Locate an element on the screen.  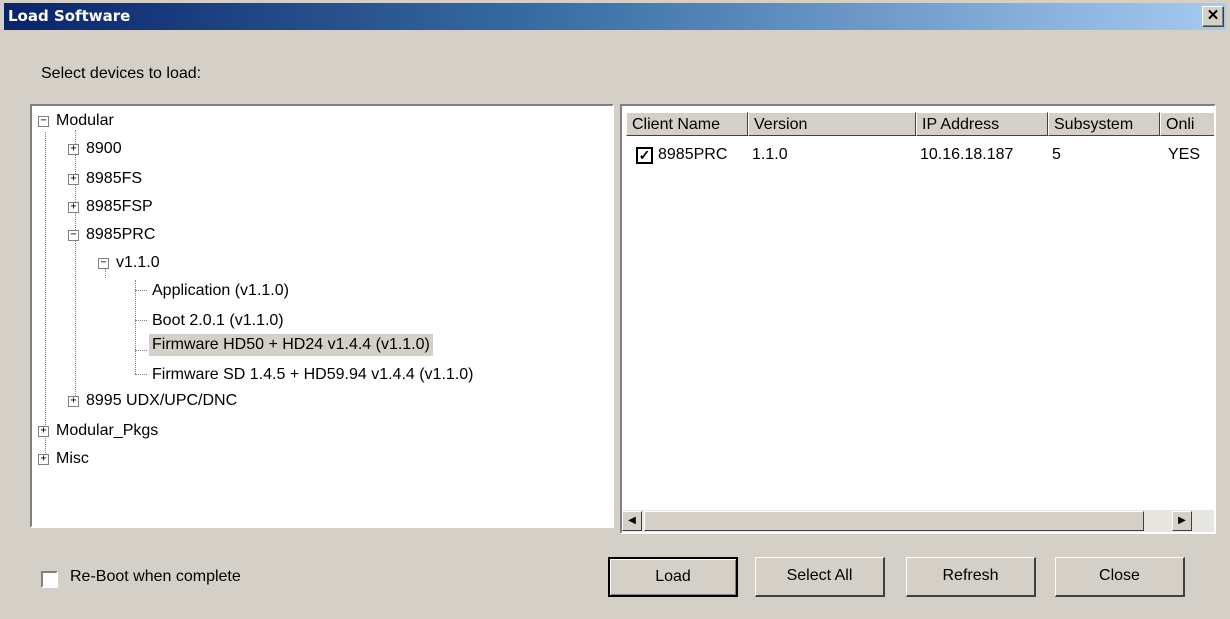
cell-version: 1.1.0 is located at coordinates (770, 154).